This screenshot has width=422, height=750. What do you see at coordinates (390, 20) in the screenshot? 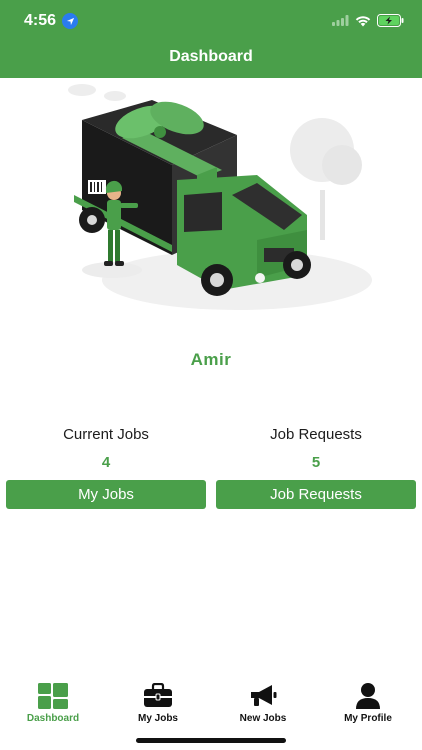
I see `battery-charging-icon` at bounding box center [390, 20].